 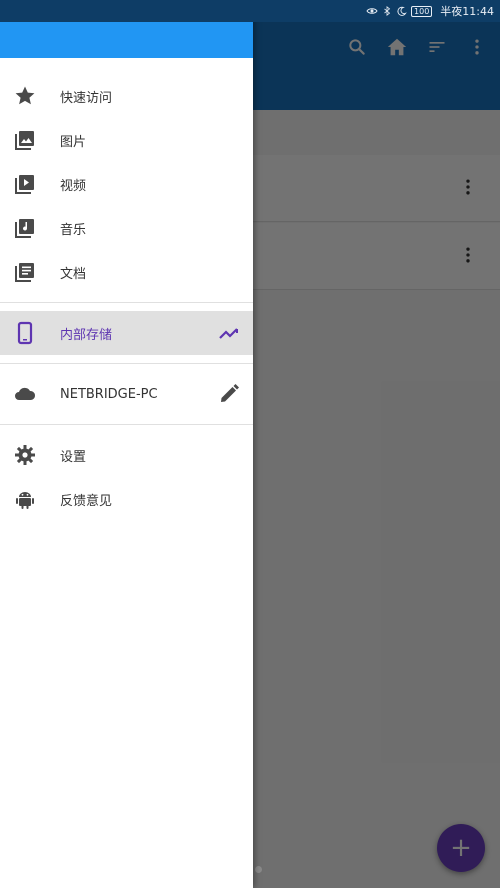 I want to click on drawer-item-videos: 视频, so click(x=126, y=184).